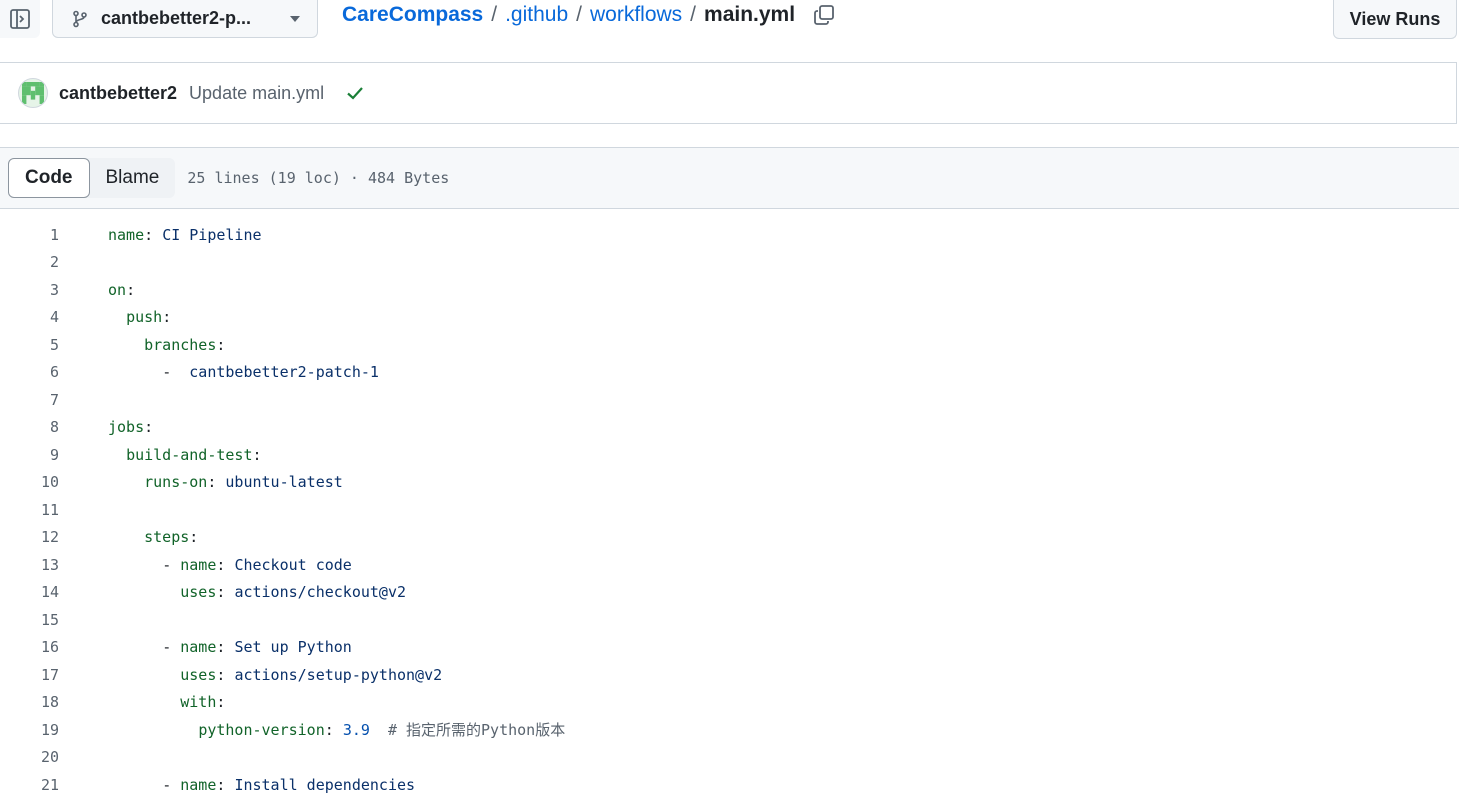 Image resolution: width=1459 pixels, height=806 pixels. I want to click on line-content: branches:, so click(185, 344).